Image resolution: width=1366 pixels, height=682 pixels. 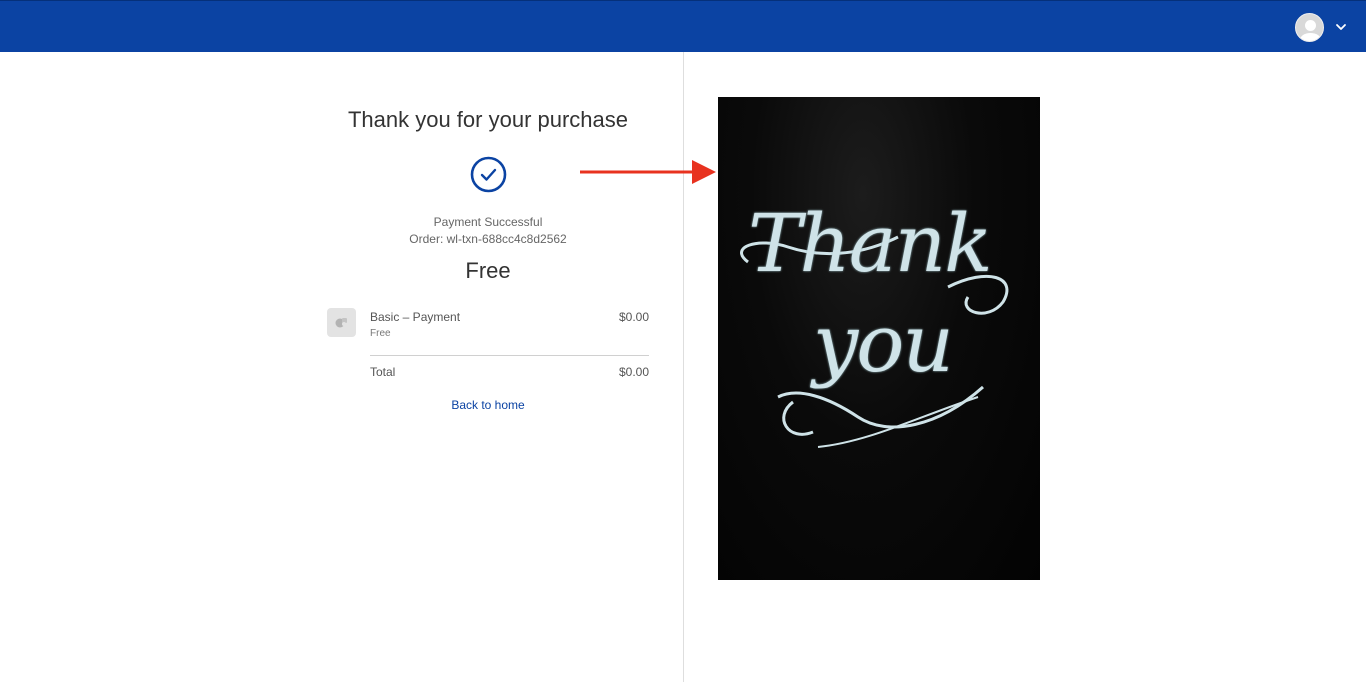 What do you see at coordinates (488, 270) in the screenshot?
I see `order-price: Free` at bounding box center [488, 270].